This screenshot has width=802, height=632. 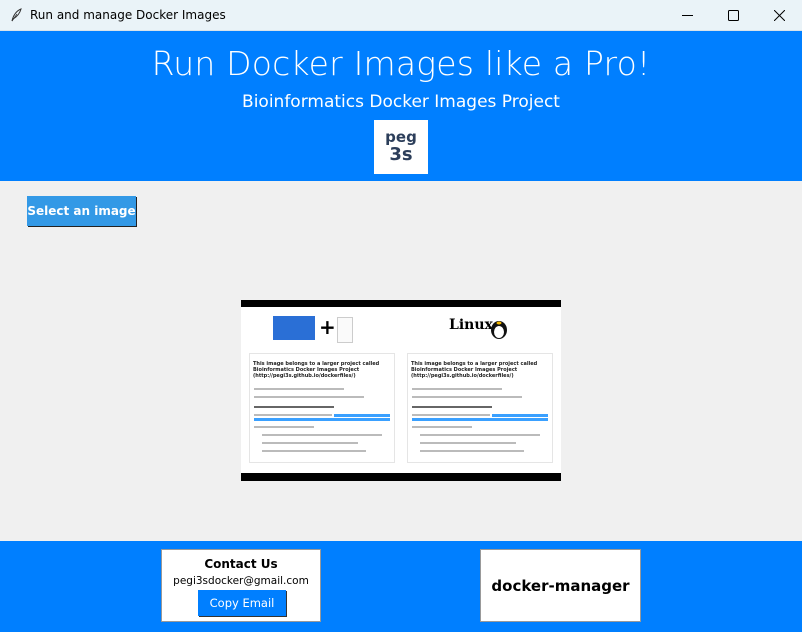 I want to click on minimize-button, so click(x=687, y=15).